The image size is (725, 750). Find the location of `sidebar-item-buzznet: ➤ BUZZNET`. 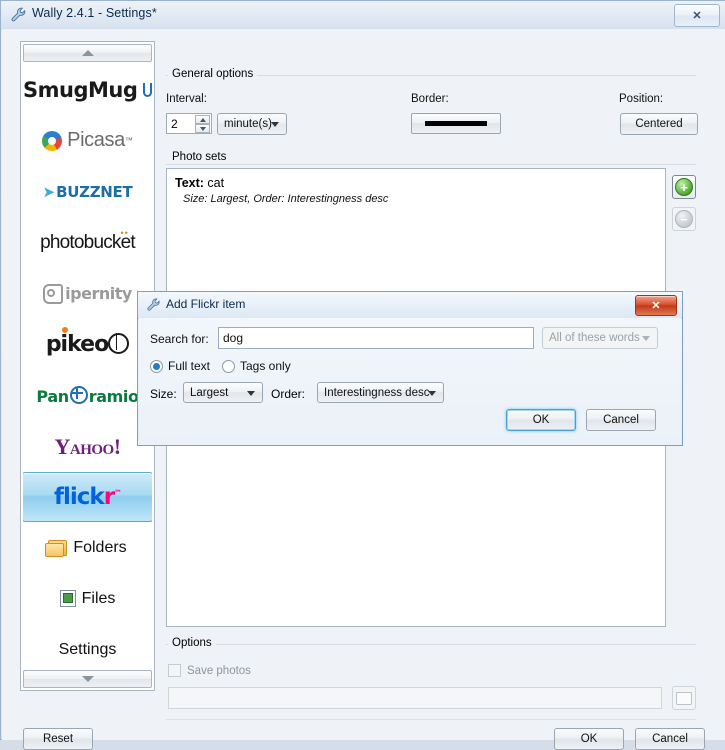

sidebar-item-buzznet: ➤ BUZZNET is located at coordinates (87, 191).